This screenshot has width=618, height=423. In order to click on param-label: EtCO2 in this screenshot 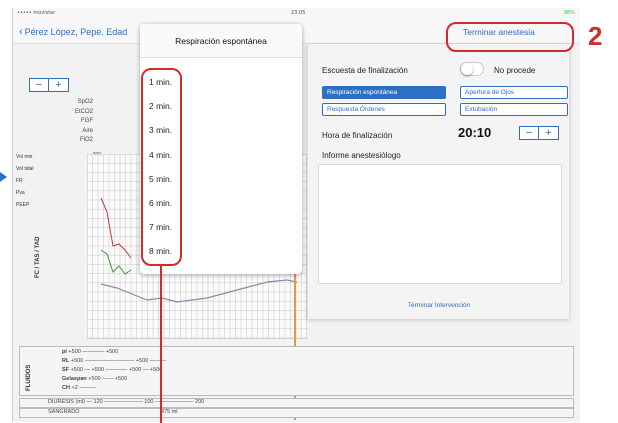, I will do `click(83, 111)`.